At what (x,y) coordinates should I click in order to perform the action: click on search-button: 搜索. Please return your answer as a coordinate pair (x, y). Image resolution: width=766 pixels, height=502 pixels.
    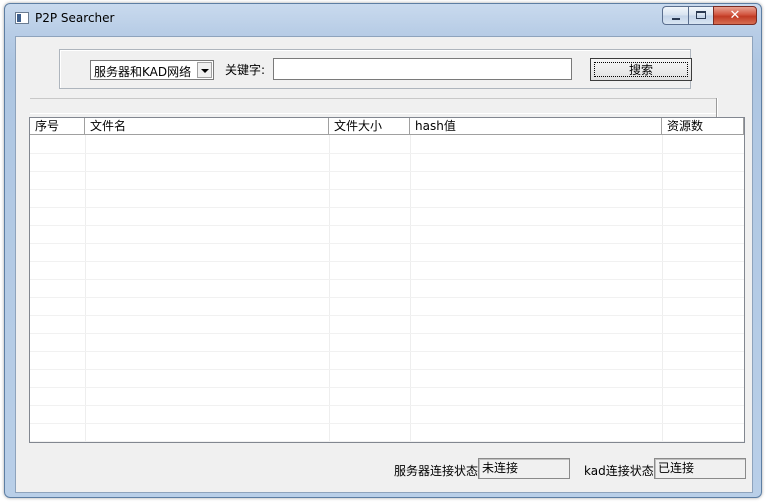
    Looking at the image, I should click on (641, 69).